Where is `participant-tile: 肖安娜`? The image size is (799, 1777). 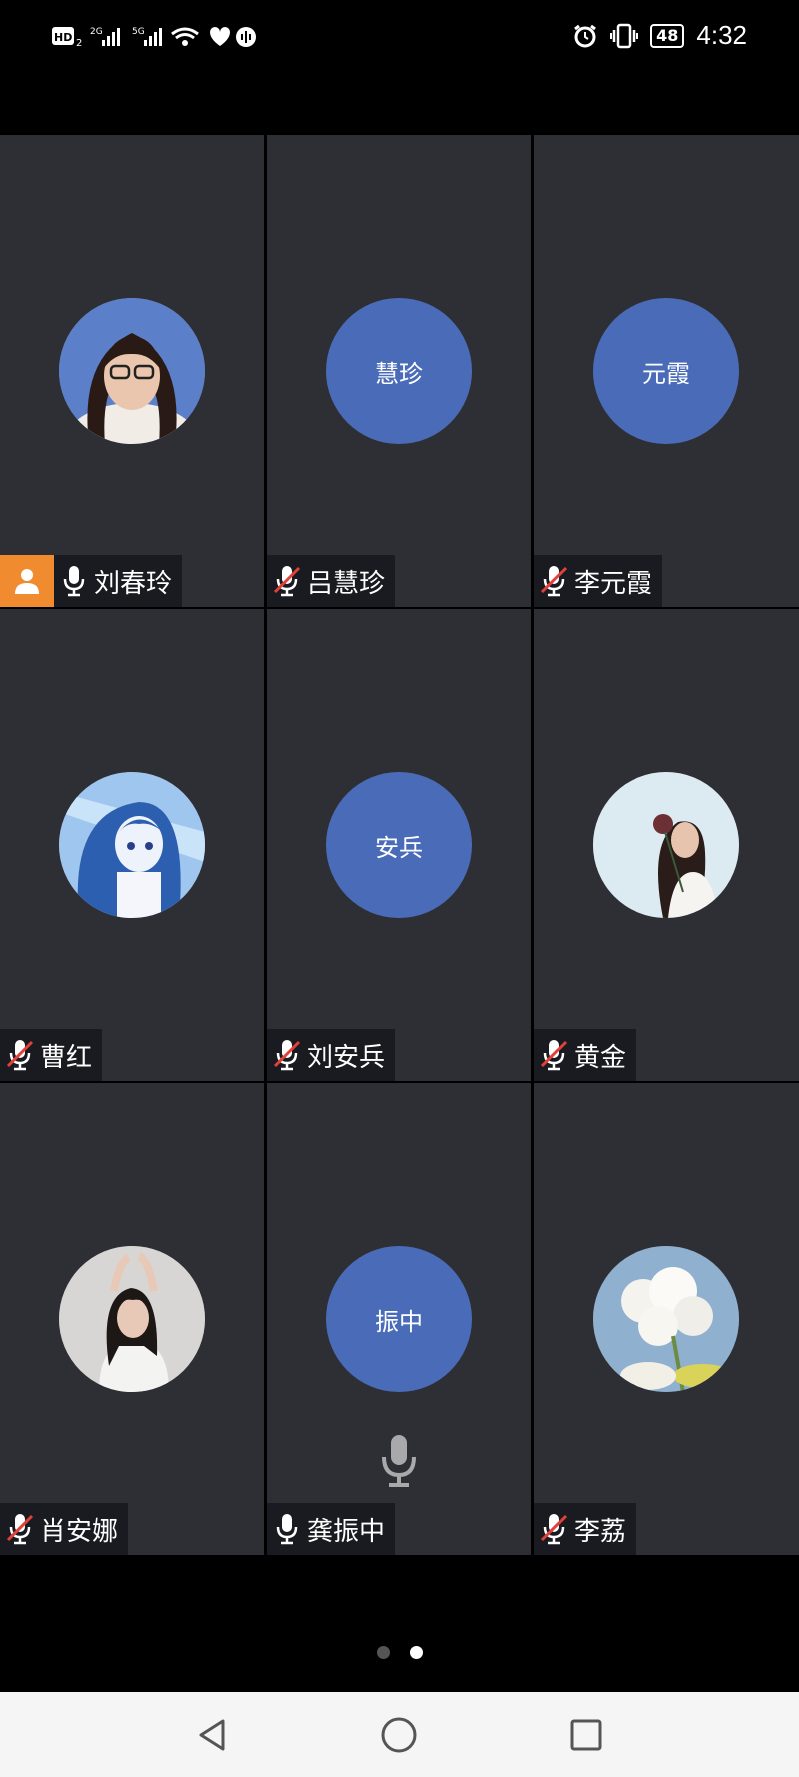
participant-tile: 肖安娜 is located at coordinates (132, 1319).